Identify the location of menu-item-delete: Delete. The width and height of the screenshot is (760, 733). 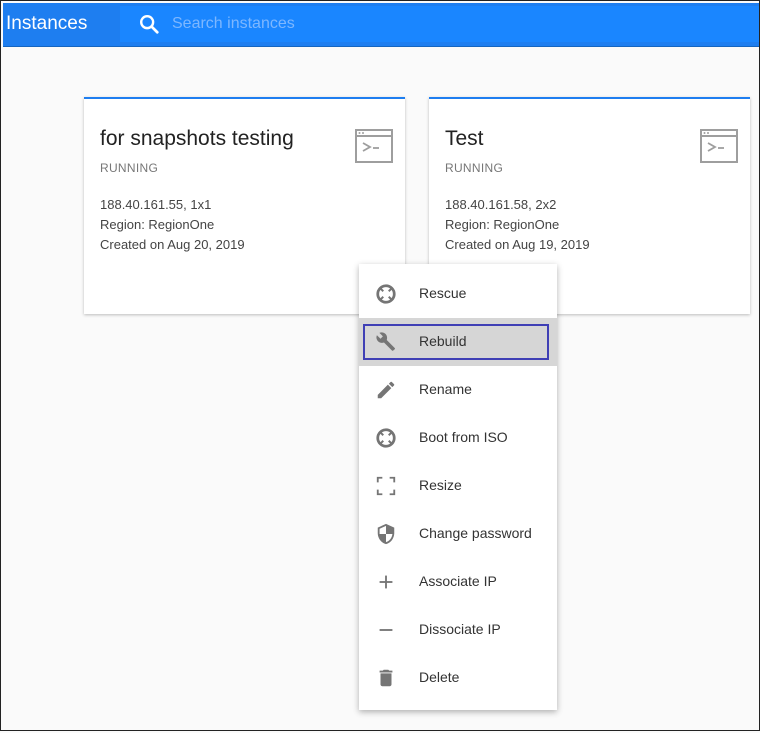
(458, 678).